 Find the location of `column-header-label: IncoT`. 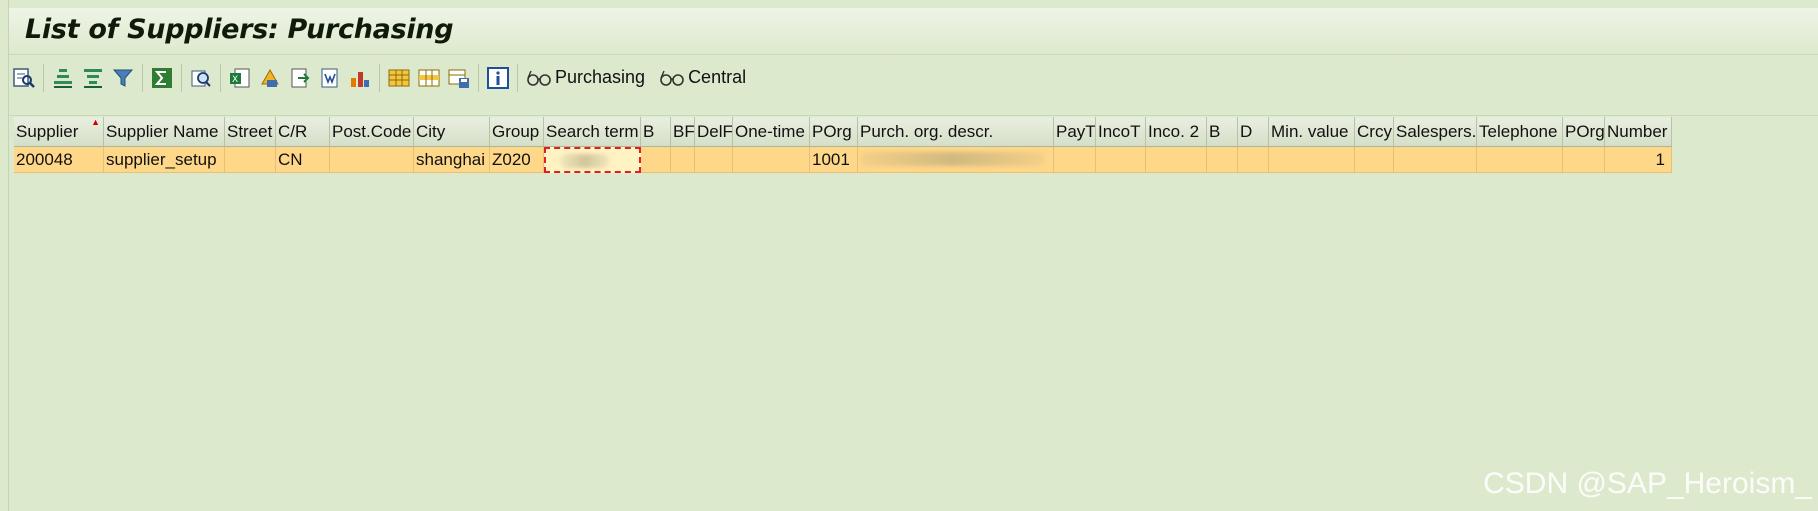

column-header-label: IncoT is located at coordinates (1119, 131).